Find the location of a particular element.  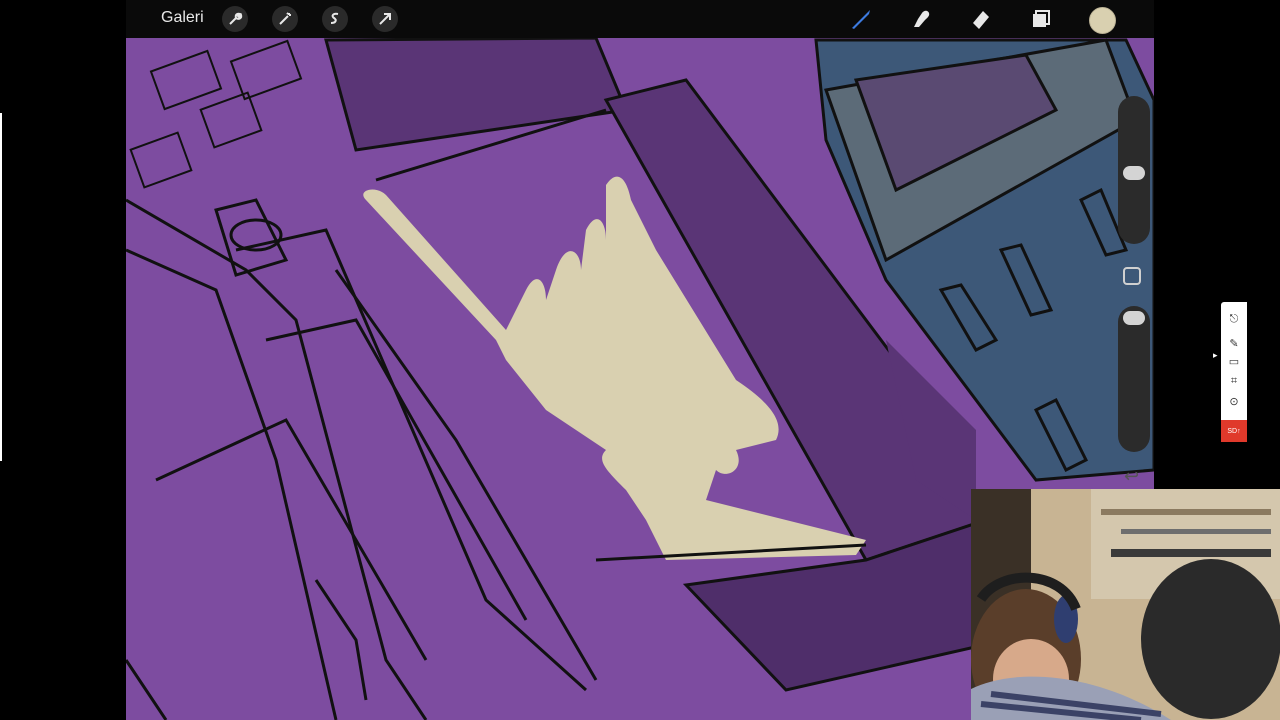

wrench-icon is located at coordinates (235, 19).